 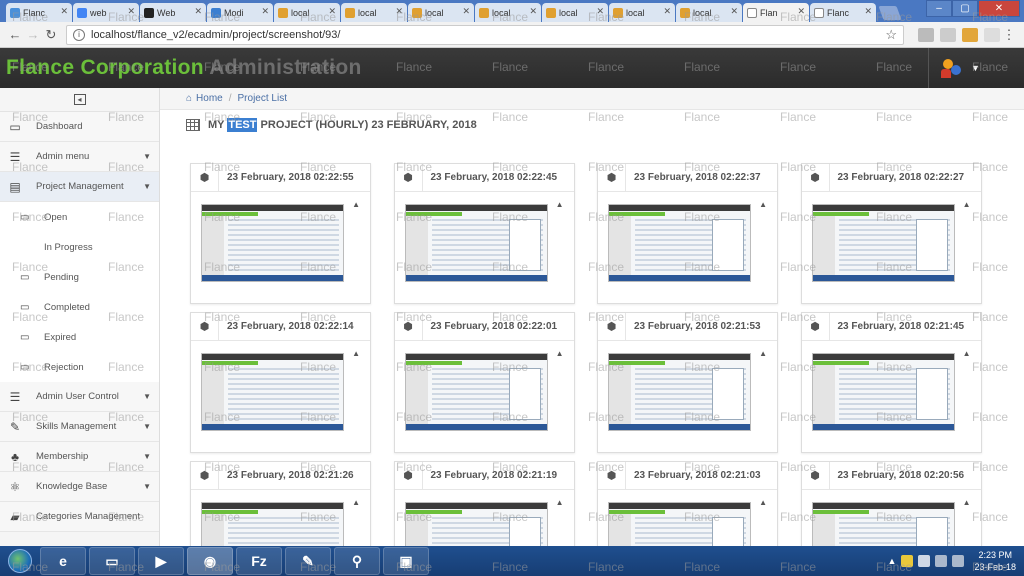 I want to click on network-icon: ⚲, so click(x=357, y=561).